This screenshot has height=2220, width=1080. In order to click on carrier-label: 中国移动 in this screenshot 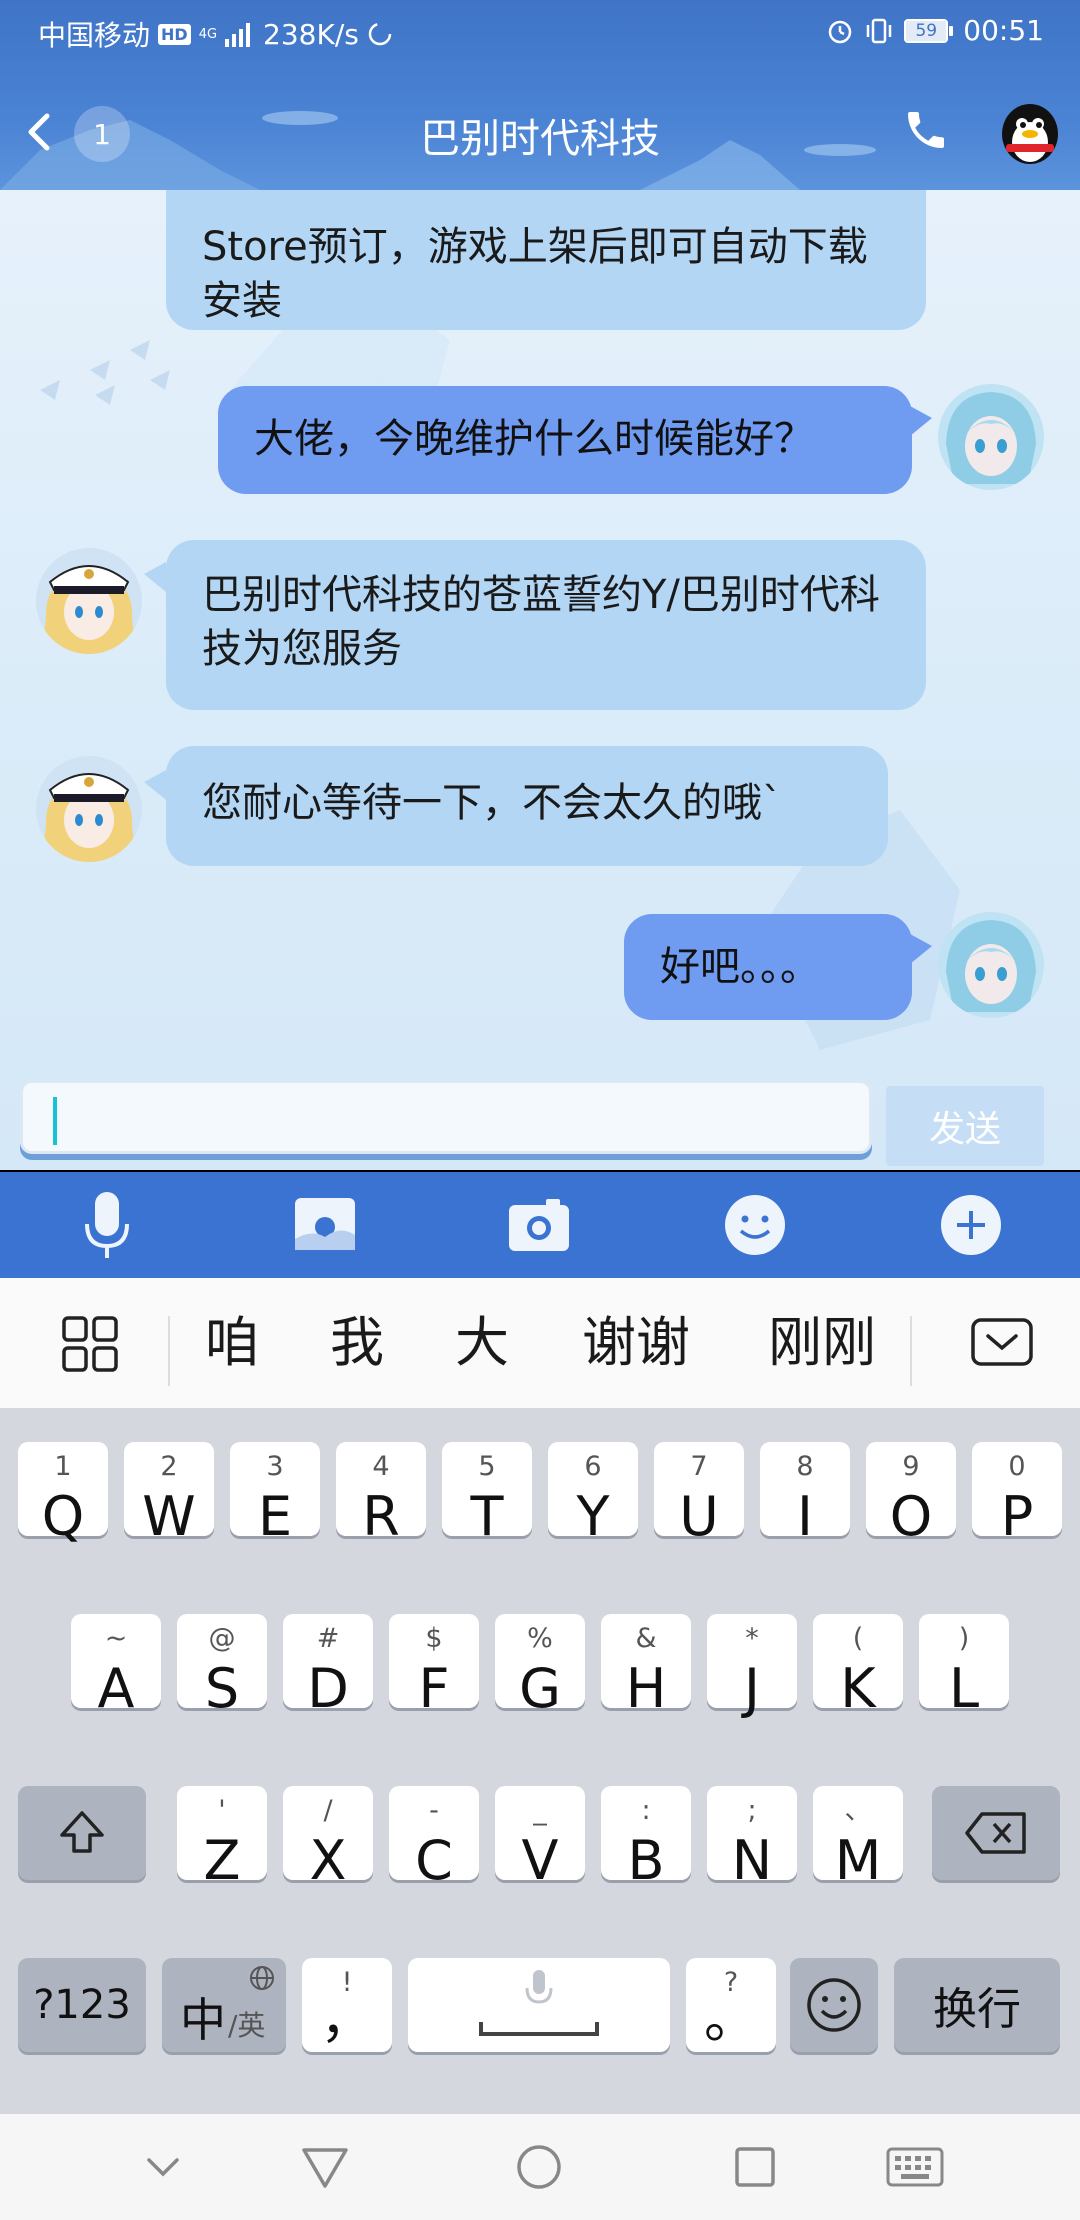, I will do `click(94, 35)`.